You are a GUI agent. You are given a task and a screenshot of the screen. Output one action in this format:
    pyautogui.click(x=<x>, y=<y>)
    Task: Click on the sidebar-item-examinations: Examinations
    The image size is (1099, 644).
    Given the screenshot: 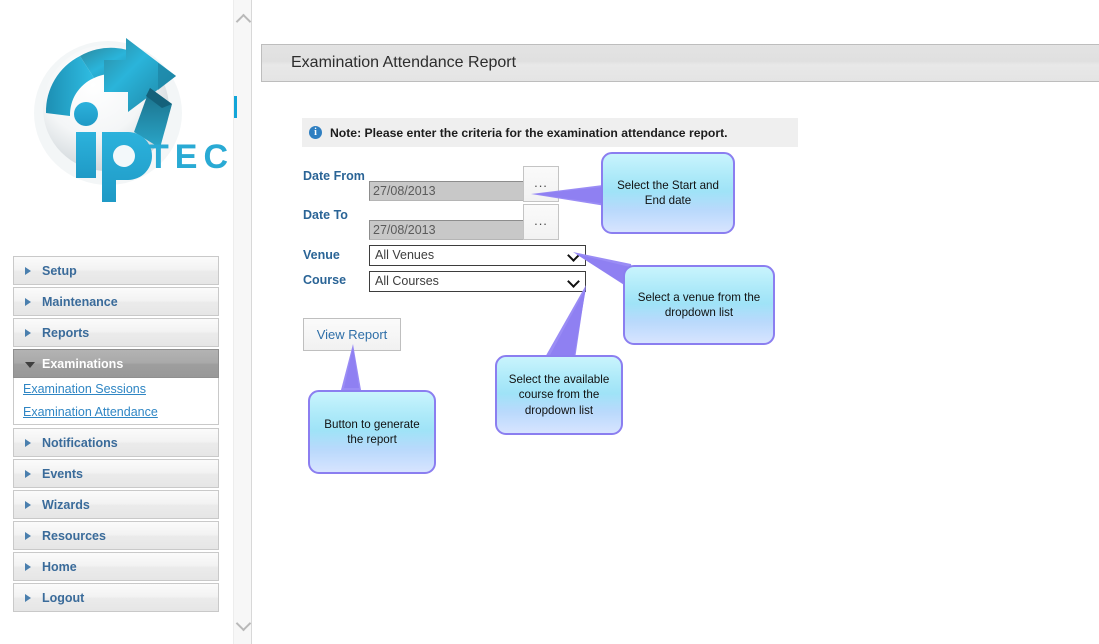 What is the action you would take?
    pyautogui.click(x=116, y=363)
    